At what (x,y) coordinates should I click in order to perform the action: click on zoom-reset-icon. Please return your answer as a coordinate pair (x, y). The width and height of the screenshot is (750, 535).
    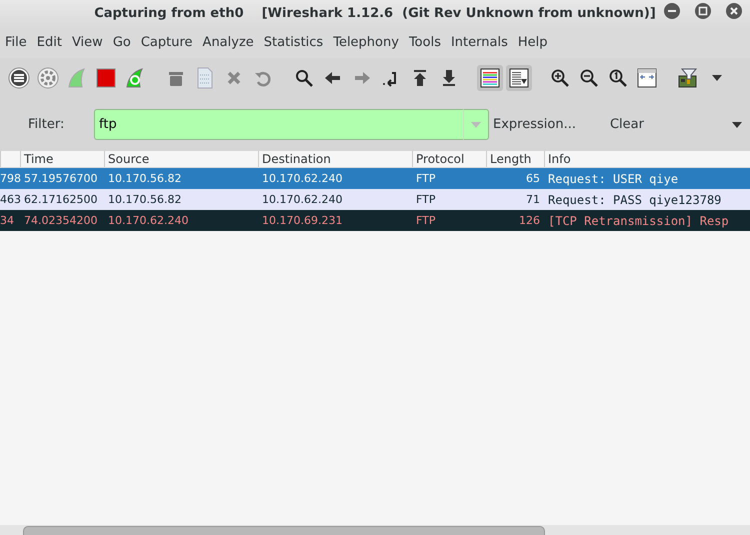
    Looking at the image, I should click on (618, 78).